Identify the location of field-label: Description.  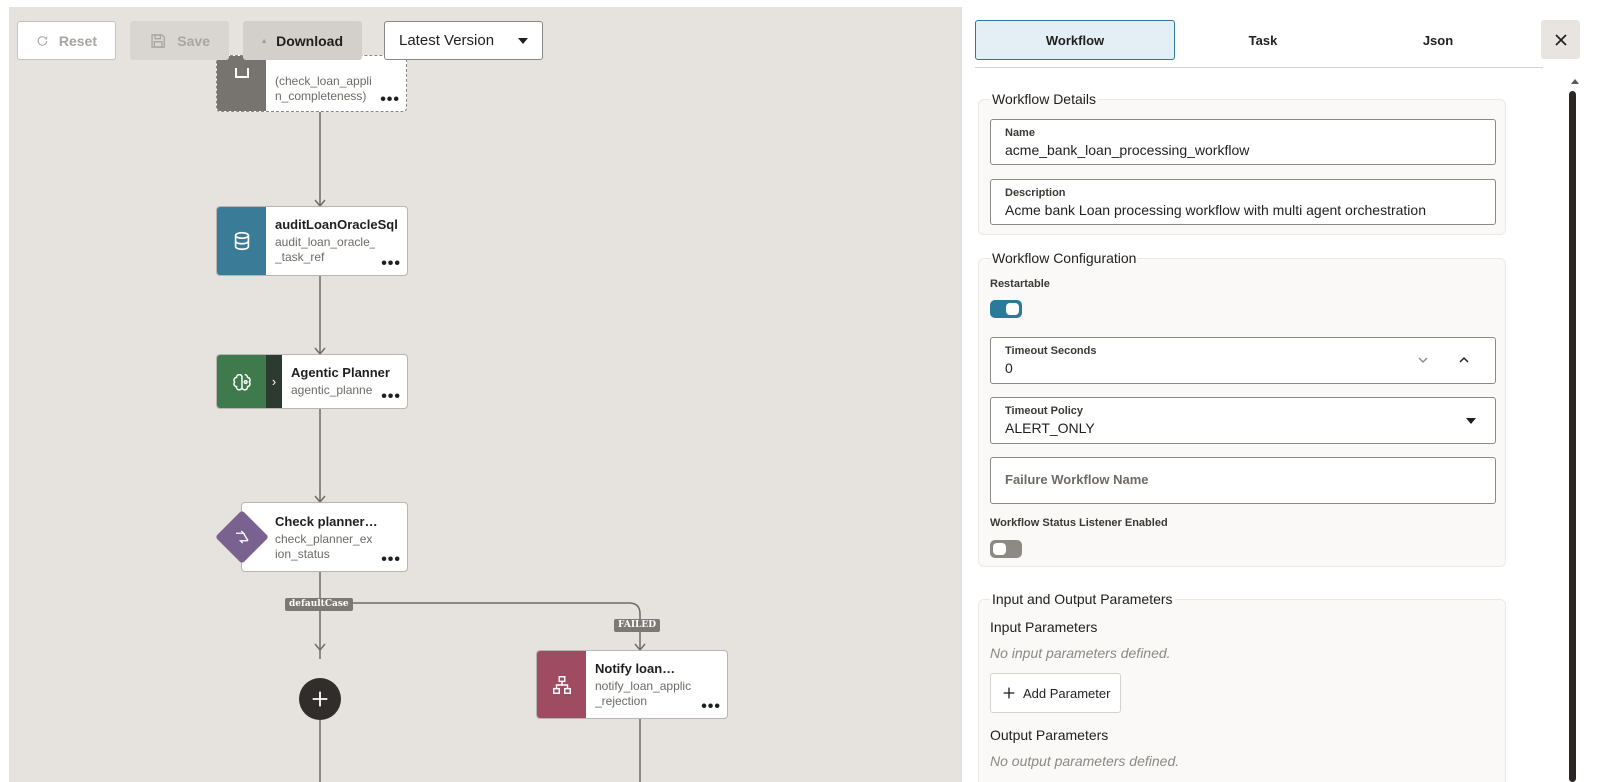
(1035, 193).